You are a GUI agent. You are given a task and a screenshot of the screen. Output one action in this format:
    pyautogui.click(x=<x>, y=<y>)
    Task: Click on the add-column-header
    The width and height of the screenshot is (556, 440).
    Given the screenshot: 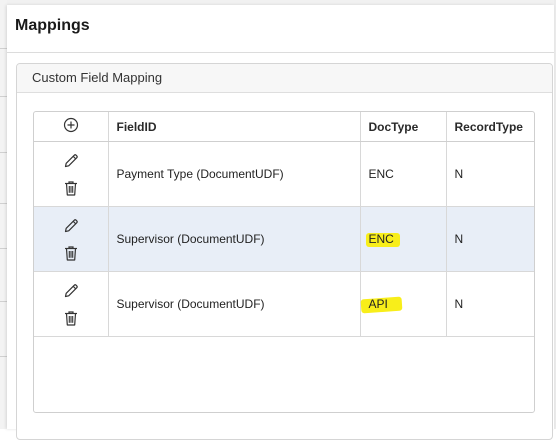 What is the action you would take?
    pyautogui.click(x=71, y=127)
    